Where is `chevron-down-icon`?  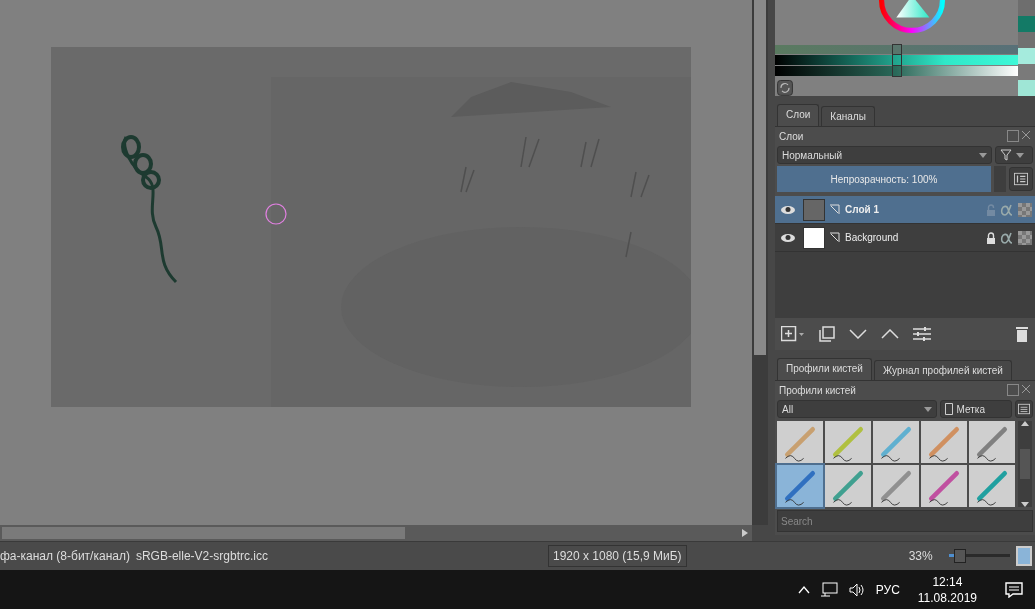
chevron-down-icon is located at coordinates (858, 334).